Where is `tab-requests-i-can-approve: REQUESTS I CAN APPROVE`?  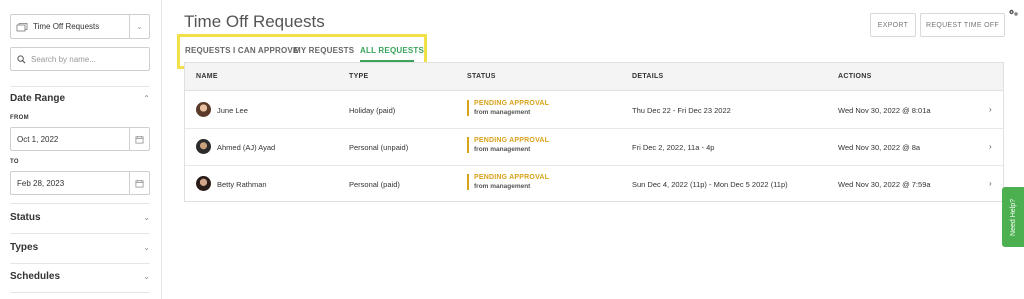
tab-requests-i-can-approve: REQUESTS I CAN APPROVE is located at coordinates (241, 50).